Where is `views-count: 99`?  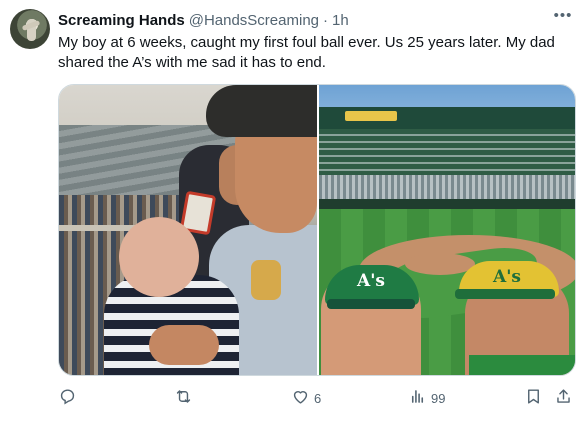
views-count: 99 is located at coordinates (438, 398).